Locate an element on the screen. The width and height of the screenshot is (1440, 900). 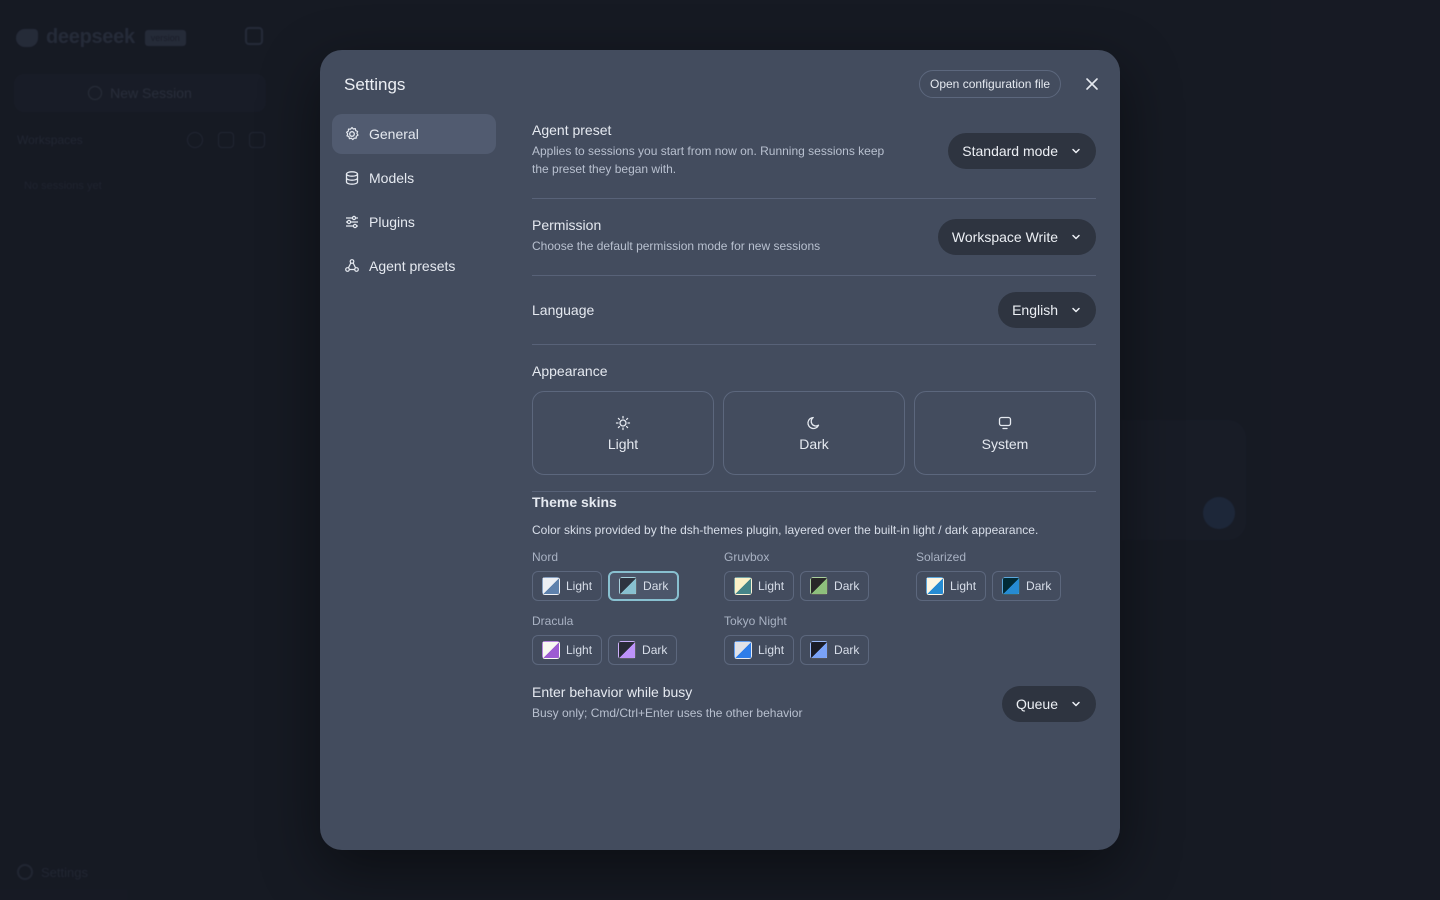
skin-dracula-dark-button: Dark is located at coordinates (643, 650).